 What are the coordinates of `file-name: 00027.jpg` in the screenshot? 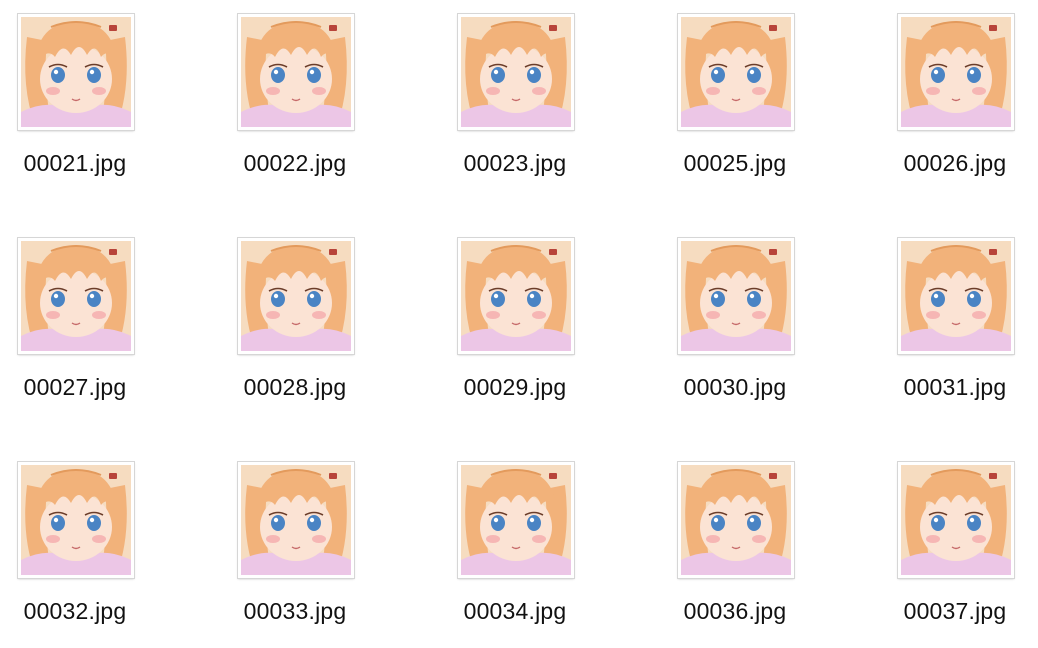 It's located at (75, 387).